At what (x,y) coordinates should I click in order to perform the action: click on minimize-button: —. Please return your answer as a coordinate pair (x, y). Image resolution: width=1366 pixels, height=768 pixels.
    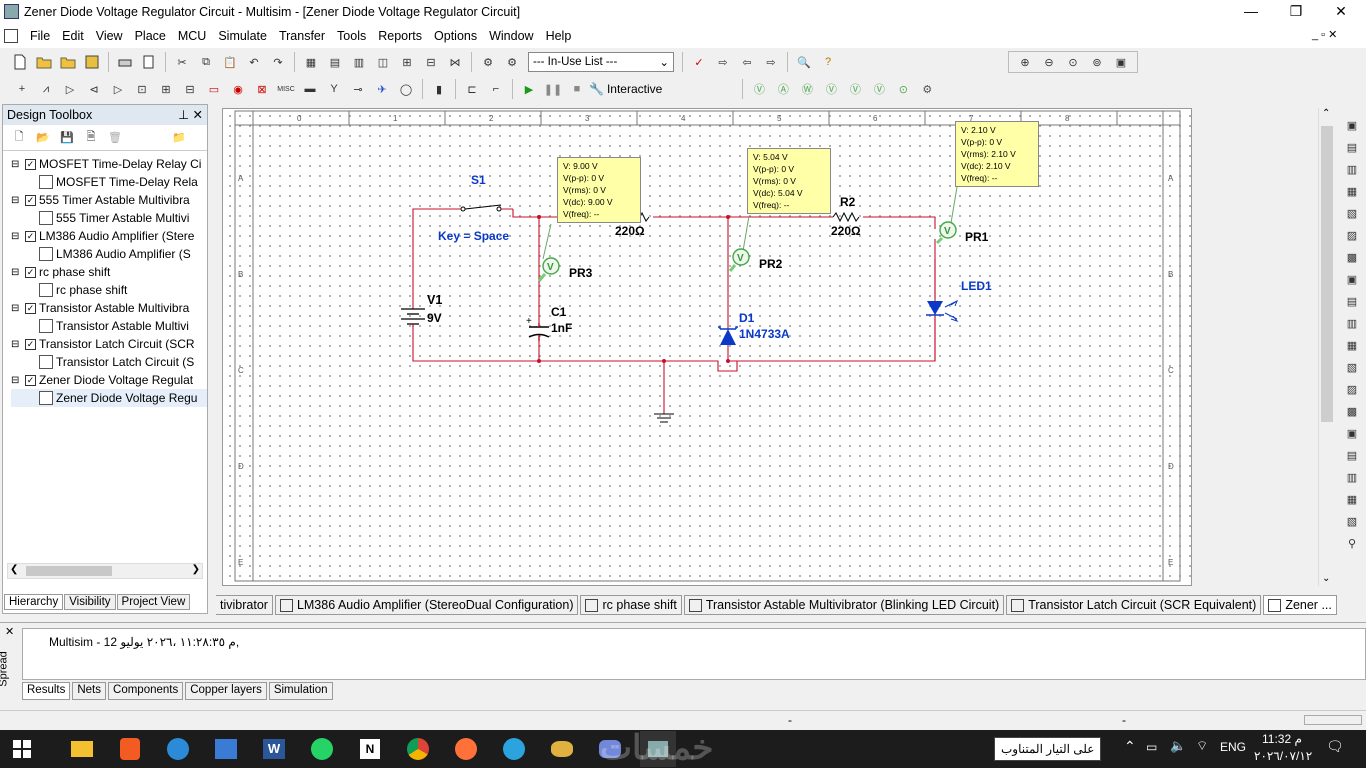
    Looking at the image, I should click on (1251, 12).